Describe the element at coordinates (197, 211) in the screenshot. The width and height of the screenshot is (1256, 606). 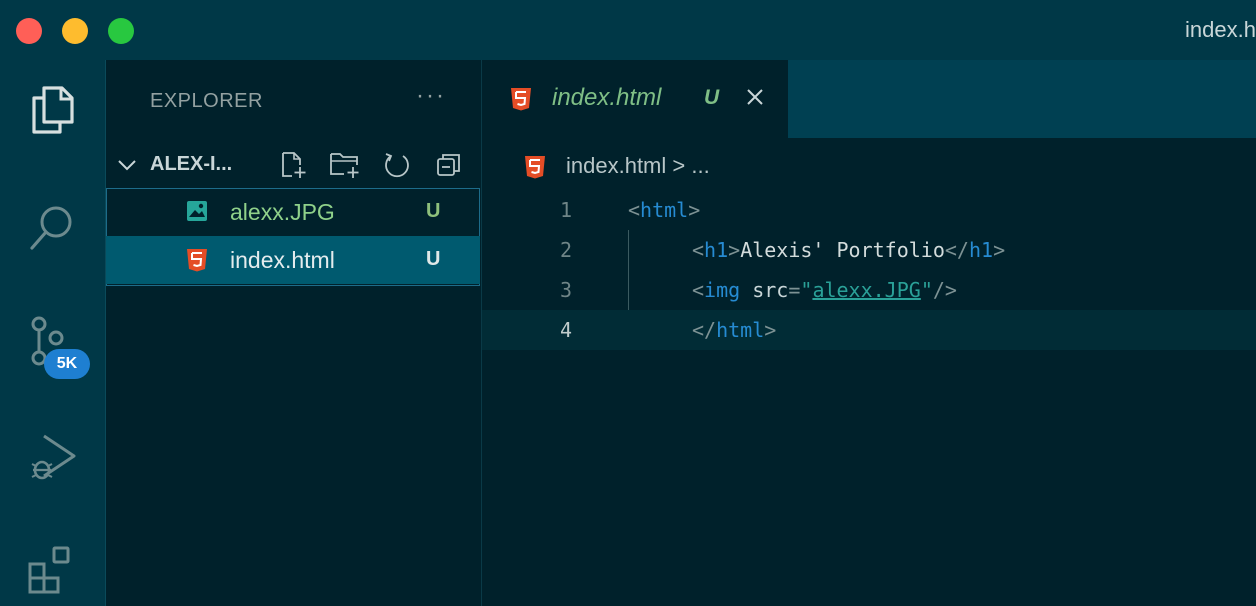
I see `image-file-icon` at that location.